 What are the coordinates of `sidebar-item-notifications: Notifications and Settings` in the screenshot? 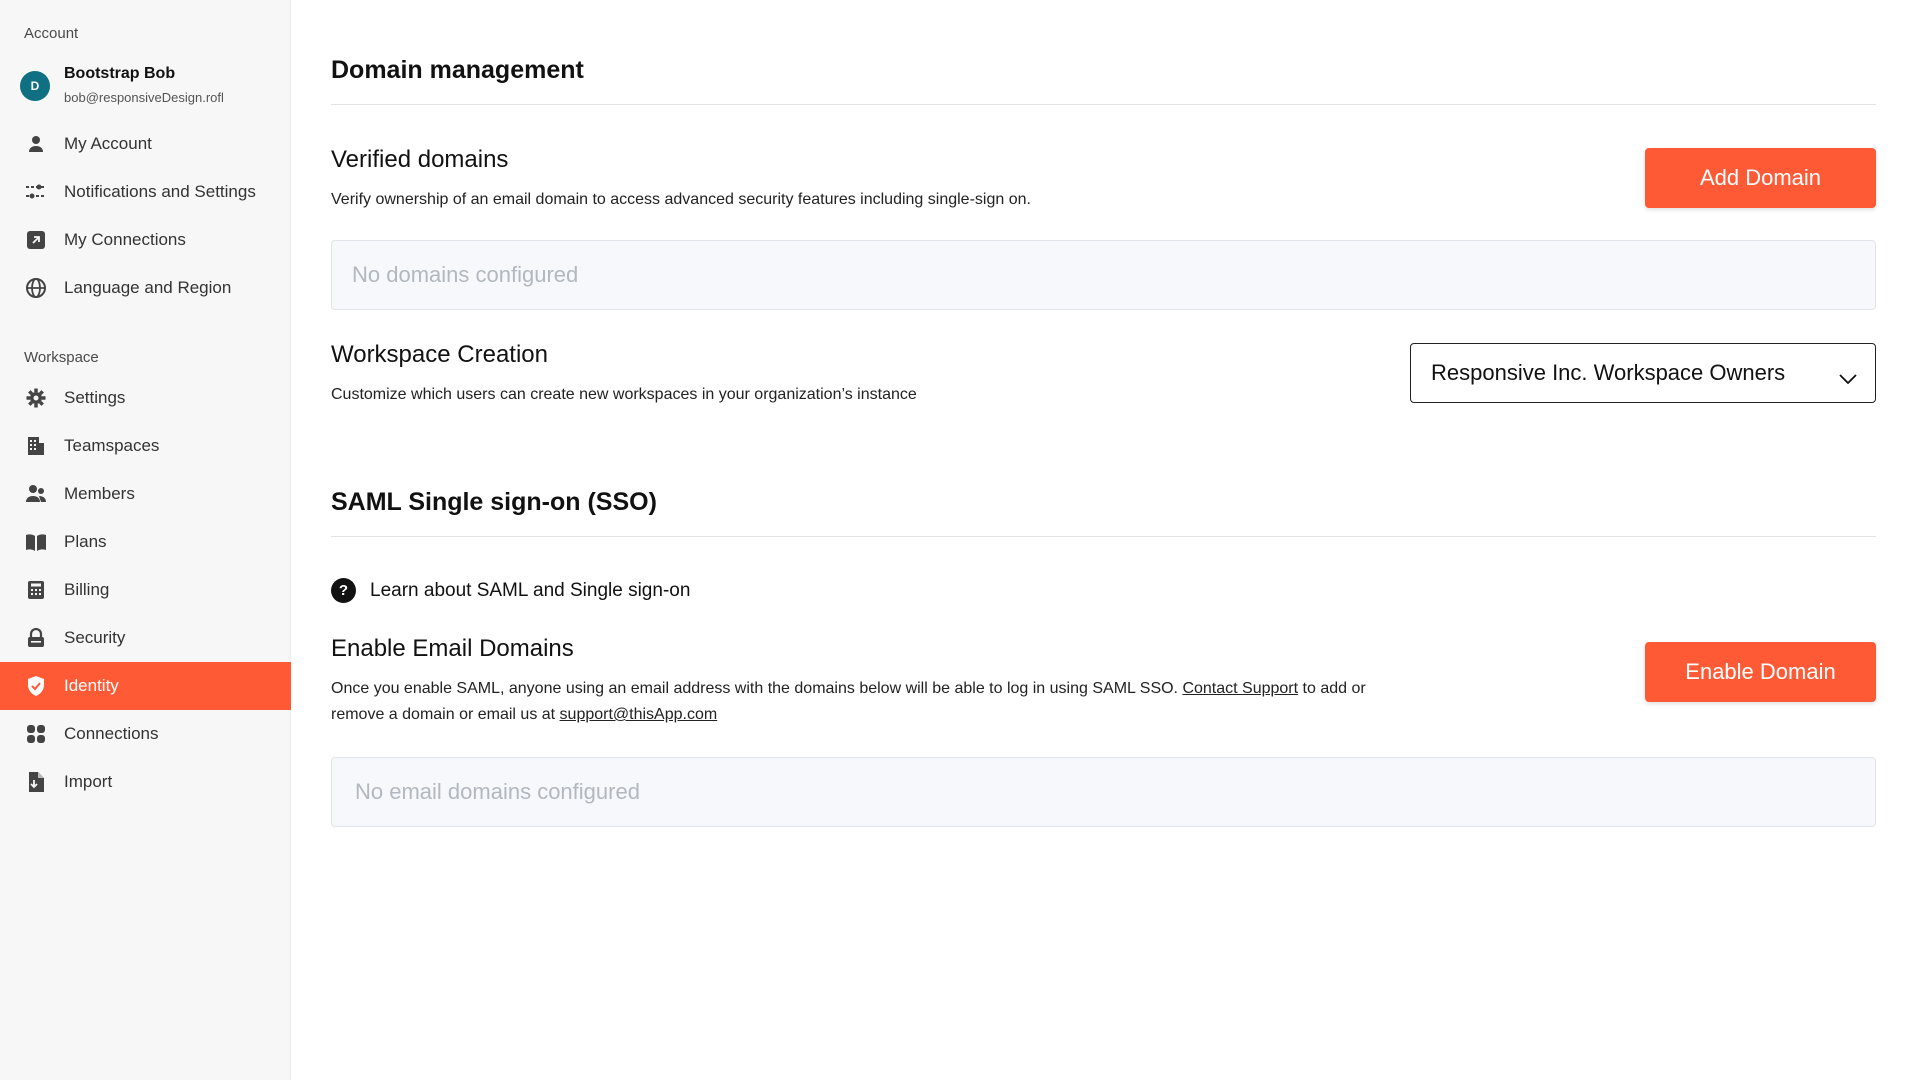 It's located at (145, 192).